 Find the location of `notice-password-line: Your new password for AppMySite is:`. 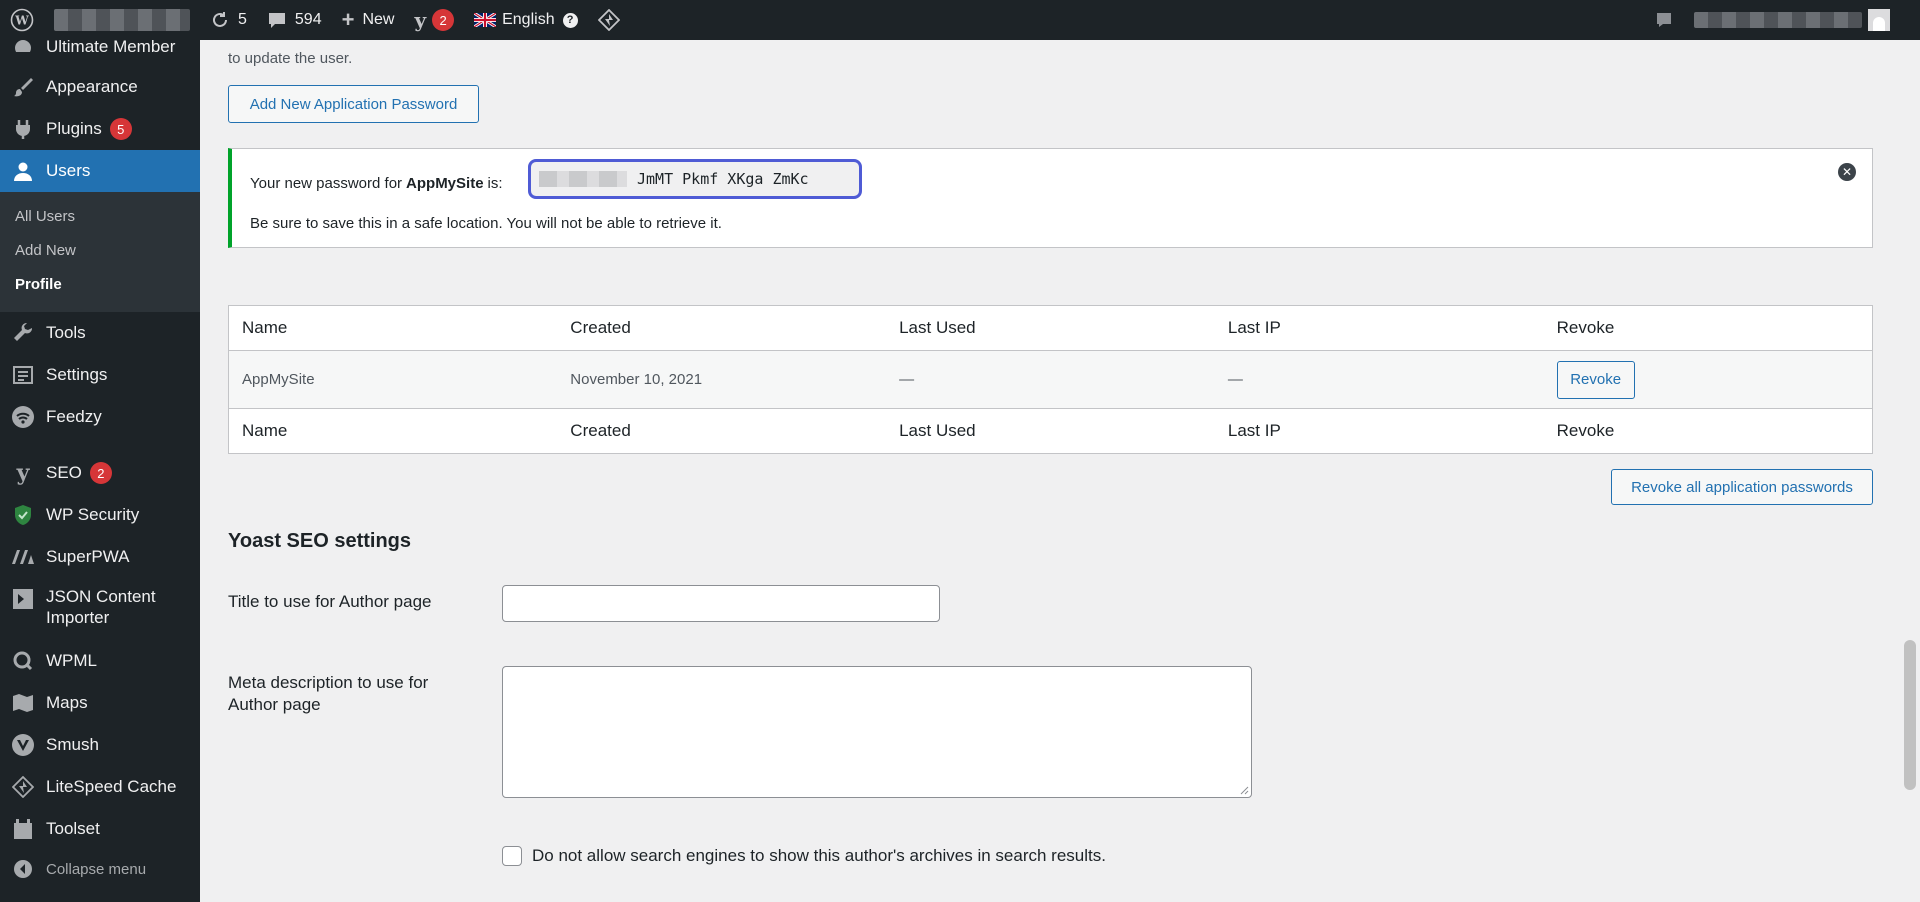

notice-password-line: Your new password for AppMySite is: is located at coordinates (376, 183).